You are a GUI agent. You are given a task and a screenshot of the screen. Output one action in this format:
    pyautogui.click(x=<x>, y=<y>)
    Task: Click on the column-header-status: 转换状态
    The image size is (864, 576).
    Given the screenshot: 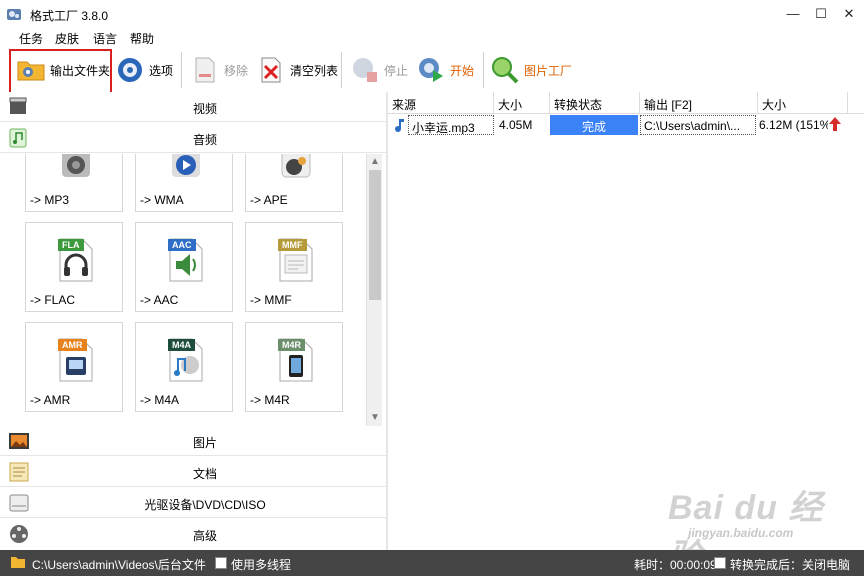 What is the action you would take?
    pyautogui.click(x=595, y=103)
    